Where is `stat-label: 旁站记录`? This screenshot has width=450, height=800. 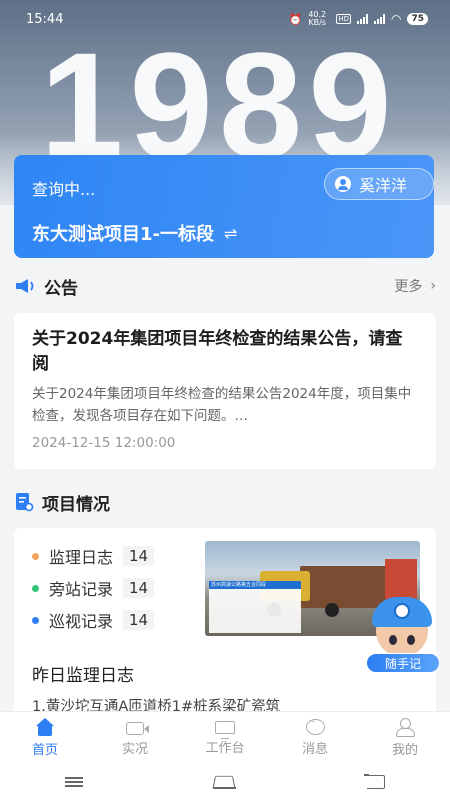 stat-label: 旁站记录 is located at coordinates (81, 589).